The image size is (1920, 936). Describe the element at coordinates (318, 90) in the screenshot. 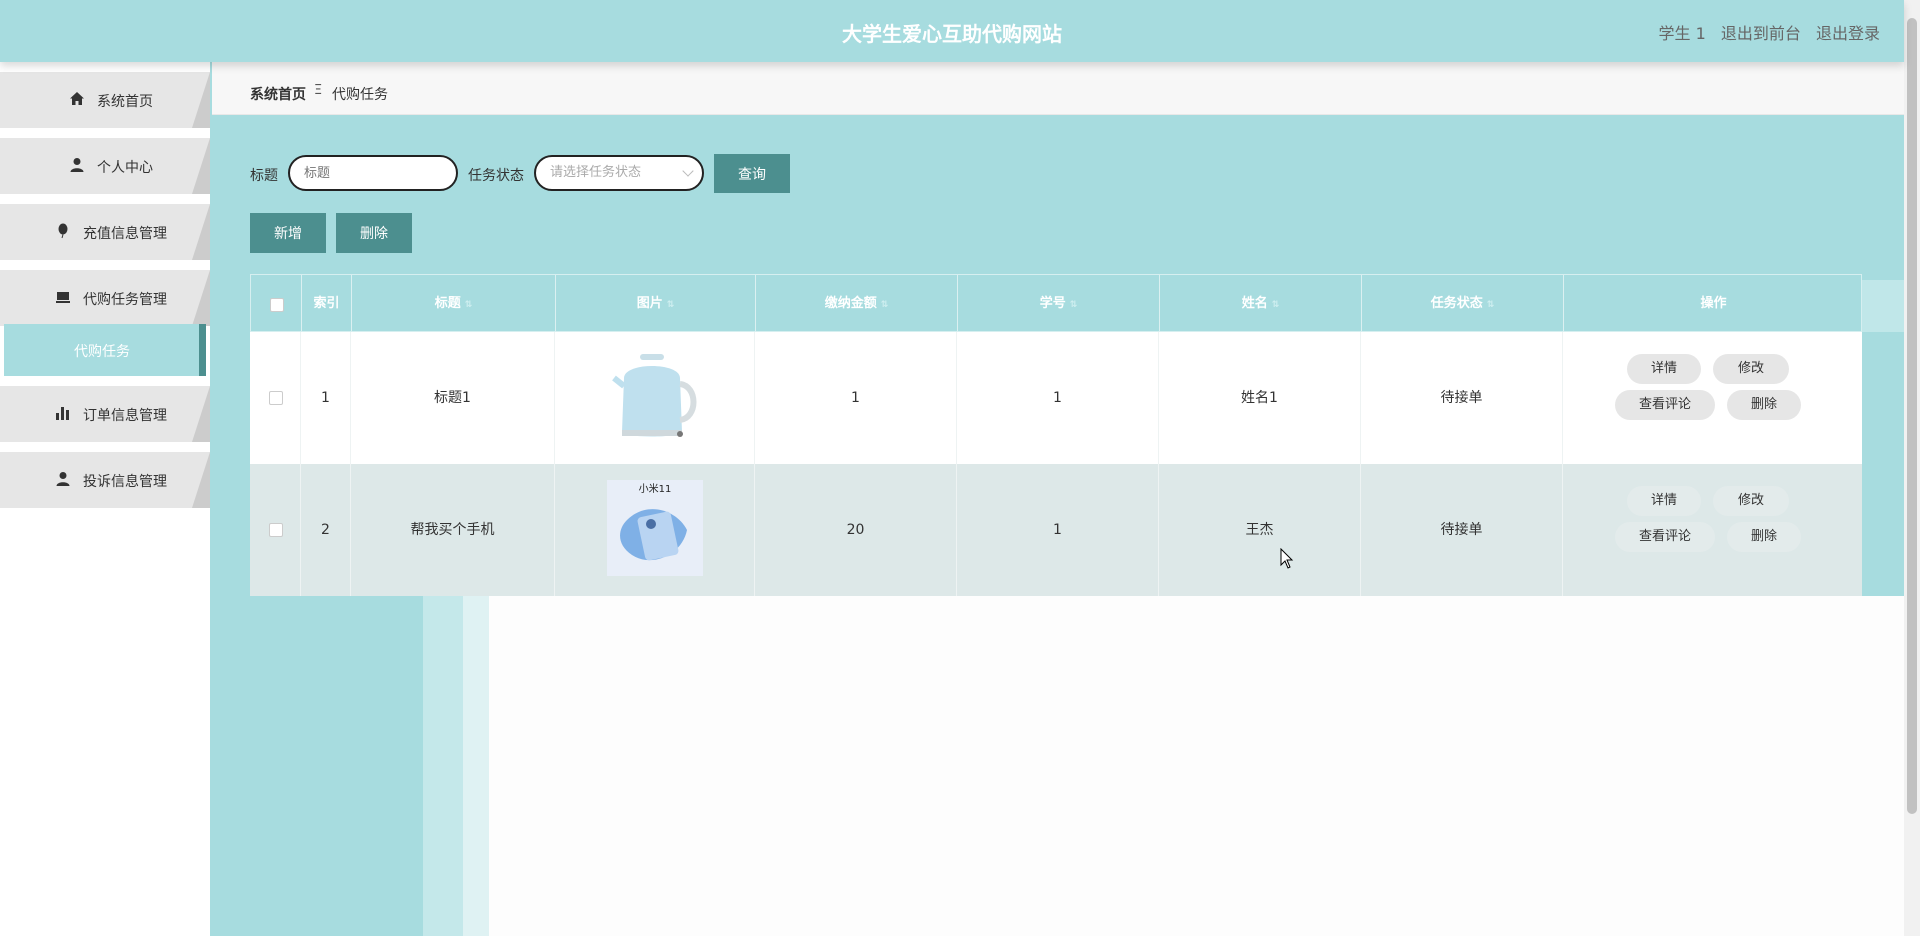

I see `breadcrumb-separator: Ξ` at that location.